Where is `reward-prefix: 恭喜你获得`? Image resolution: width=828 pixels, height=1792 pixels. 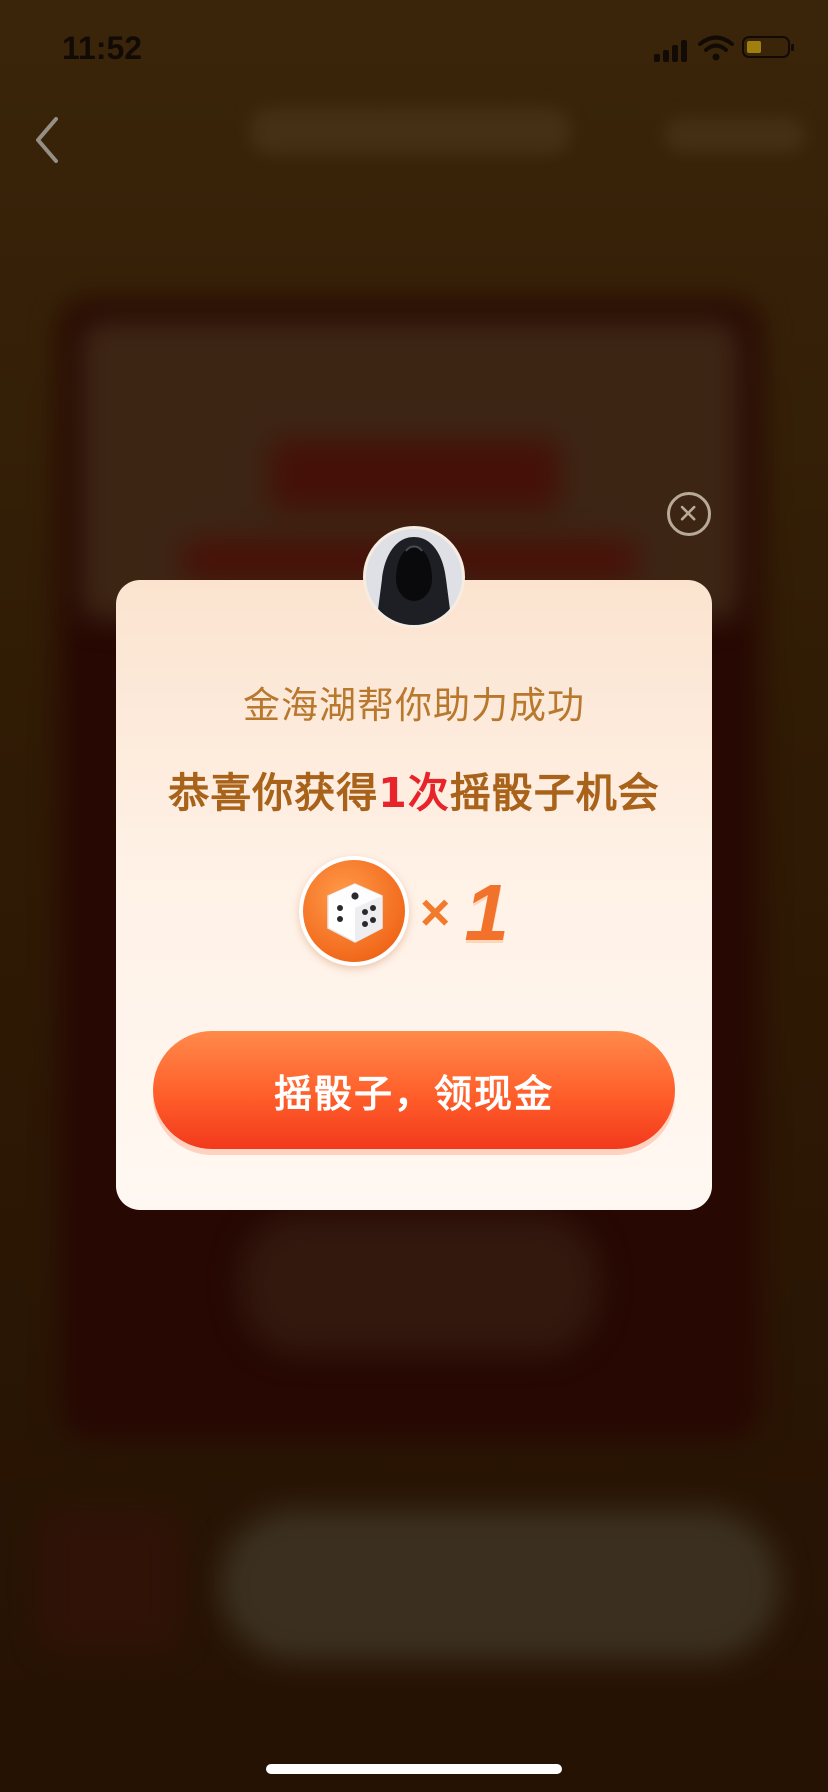
reward-prefix: 恭喜你获得 is located at coordinates (273, 793).